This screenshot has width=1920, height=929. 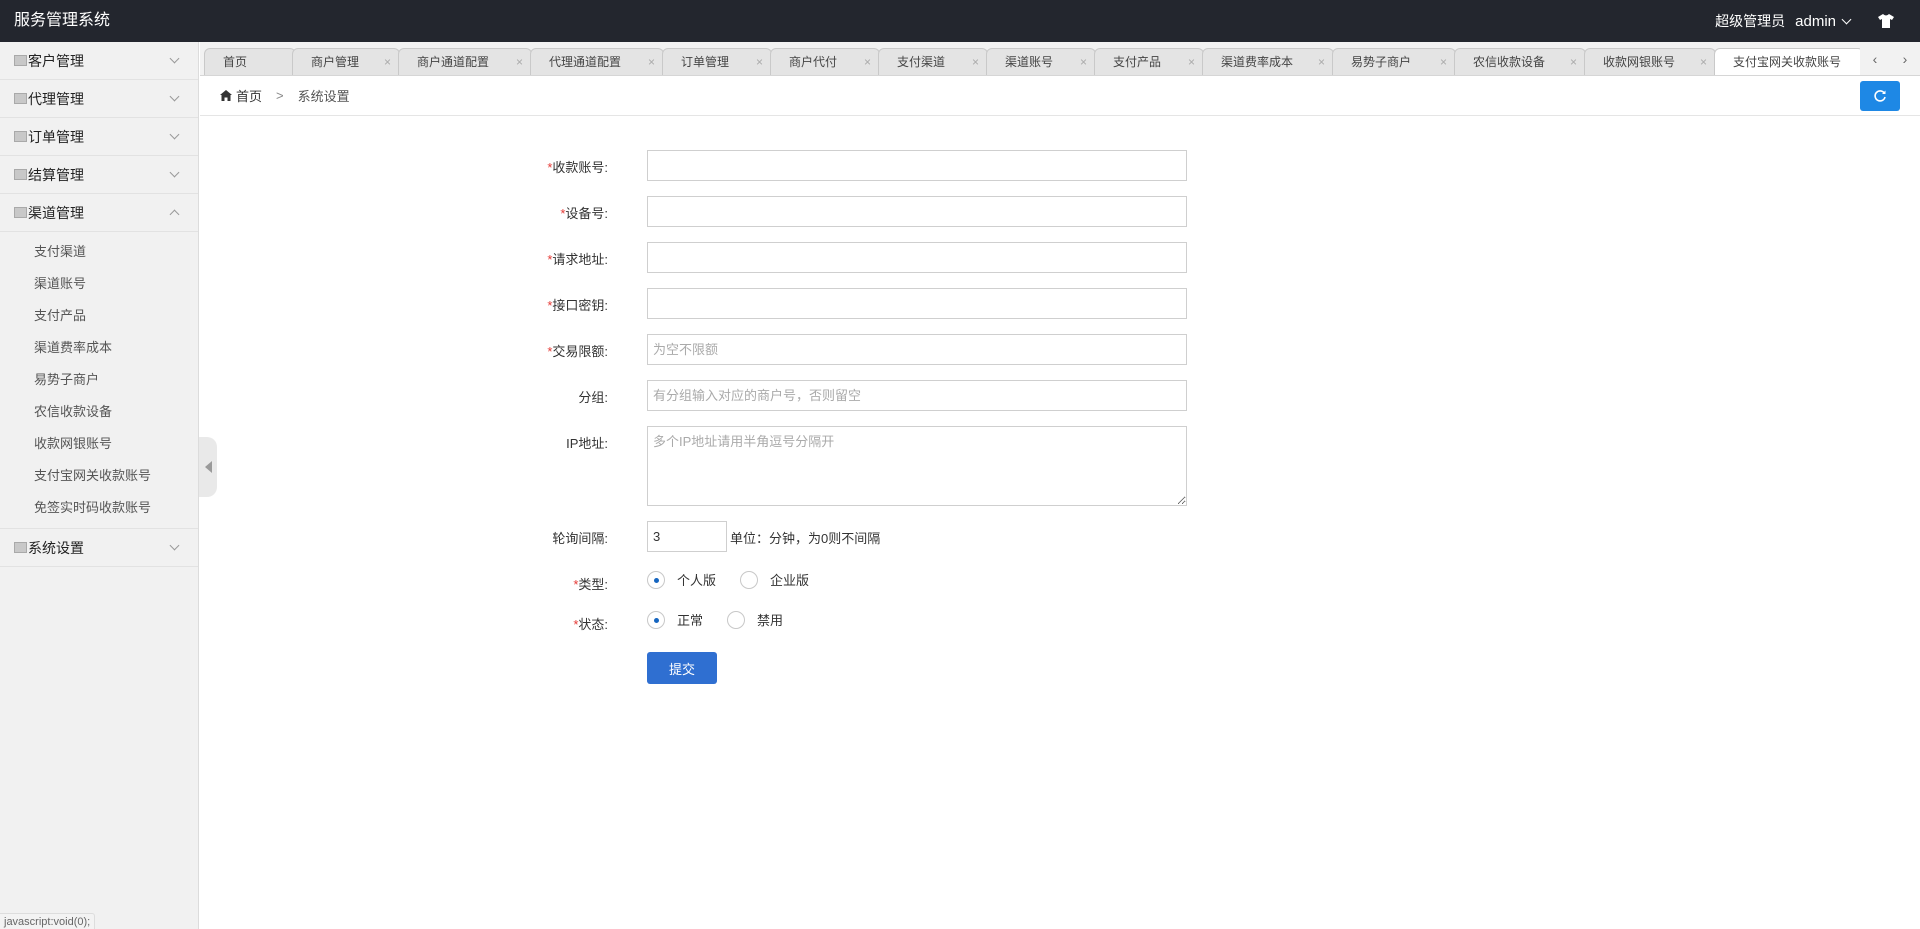 What do you see at coordinates (597, 61) in the screenshot?
I see `tab-agent-channel: 代理通道配置 ×` at bounding box center [597, 61].